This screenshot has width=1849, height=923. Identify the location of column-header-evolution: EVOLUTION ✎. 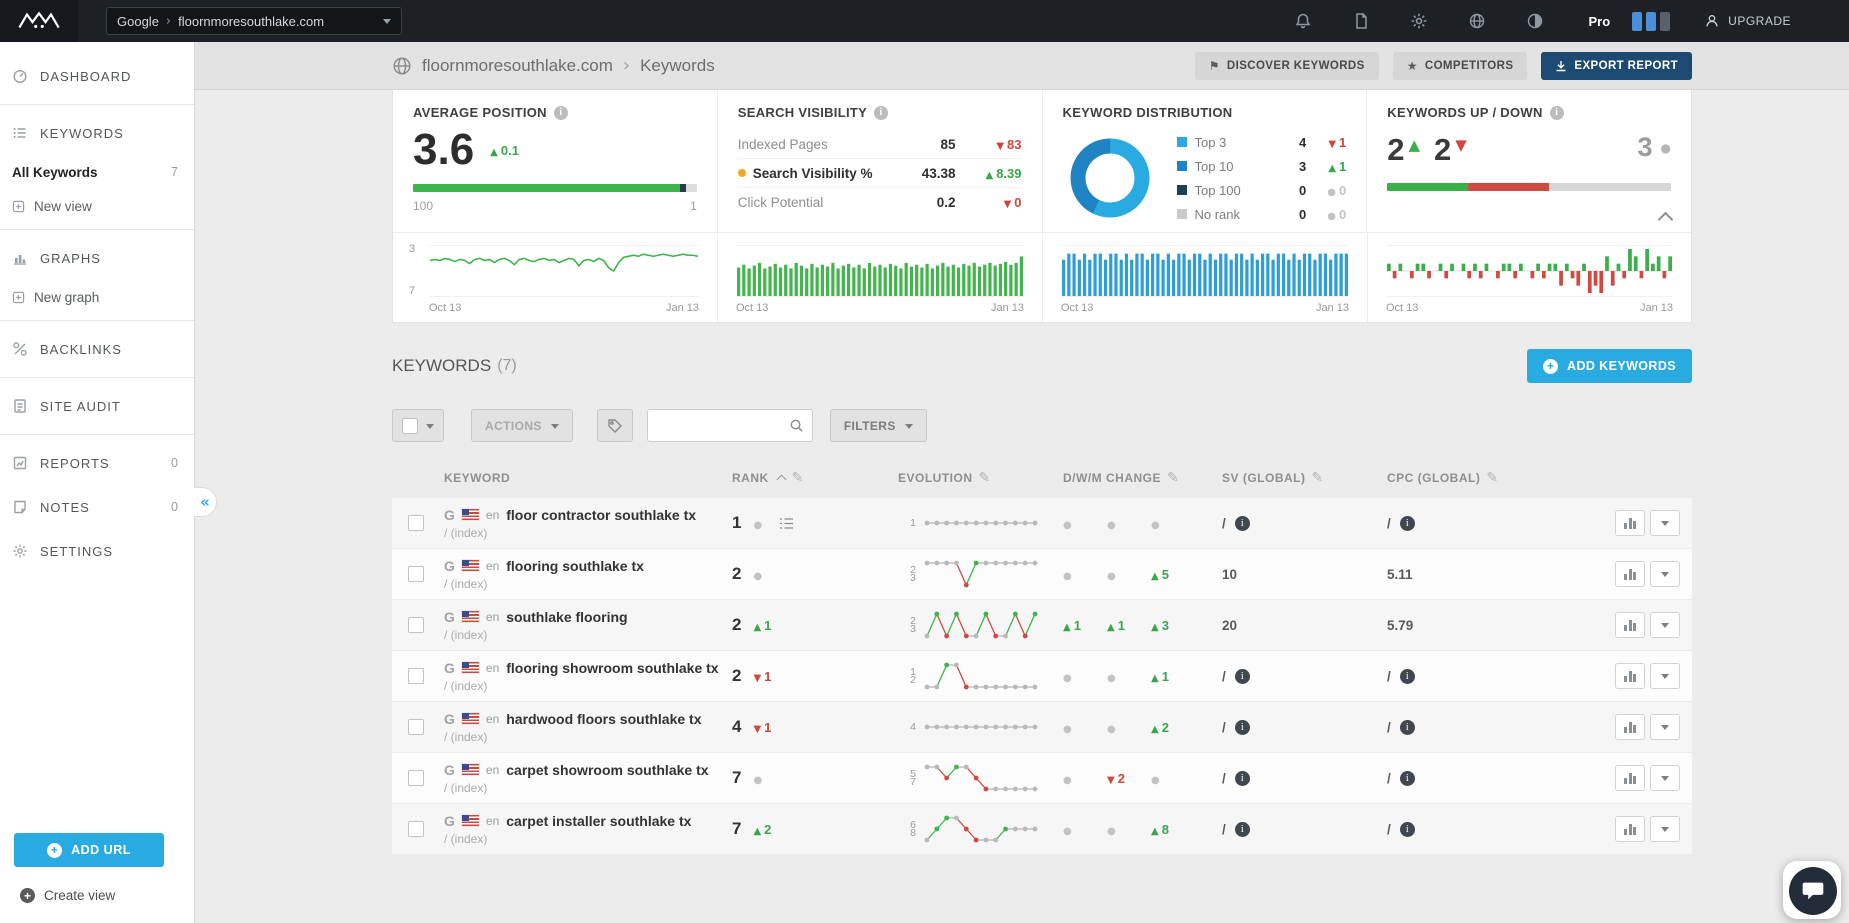
(980, 478).